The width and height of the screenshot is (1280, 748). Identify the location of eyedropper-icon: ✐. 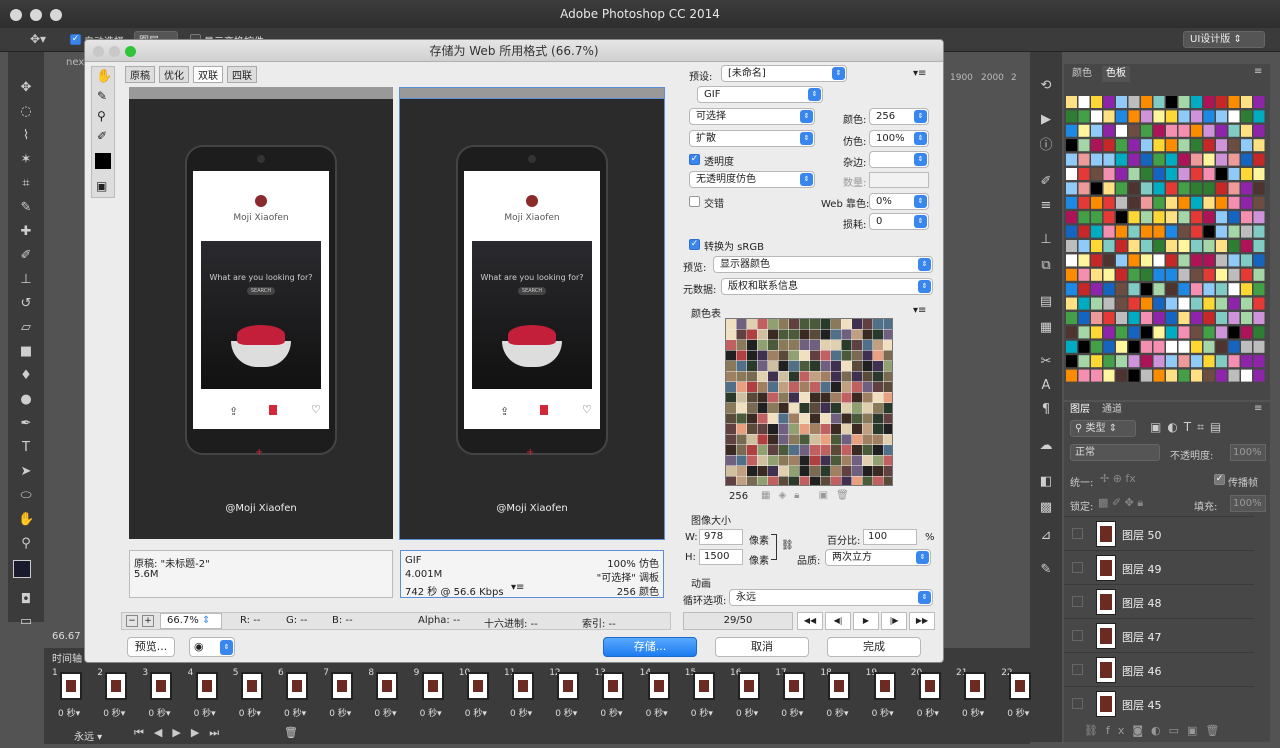
(102, 136).